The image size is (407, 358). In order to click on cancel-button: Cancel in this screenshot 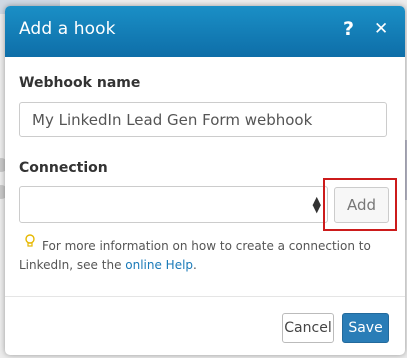, I will do `click(308, 328)`.